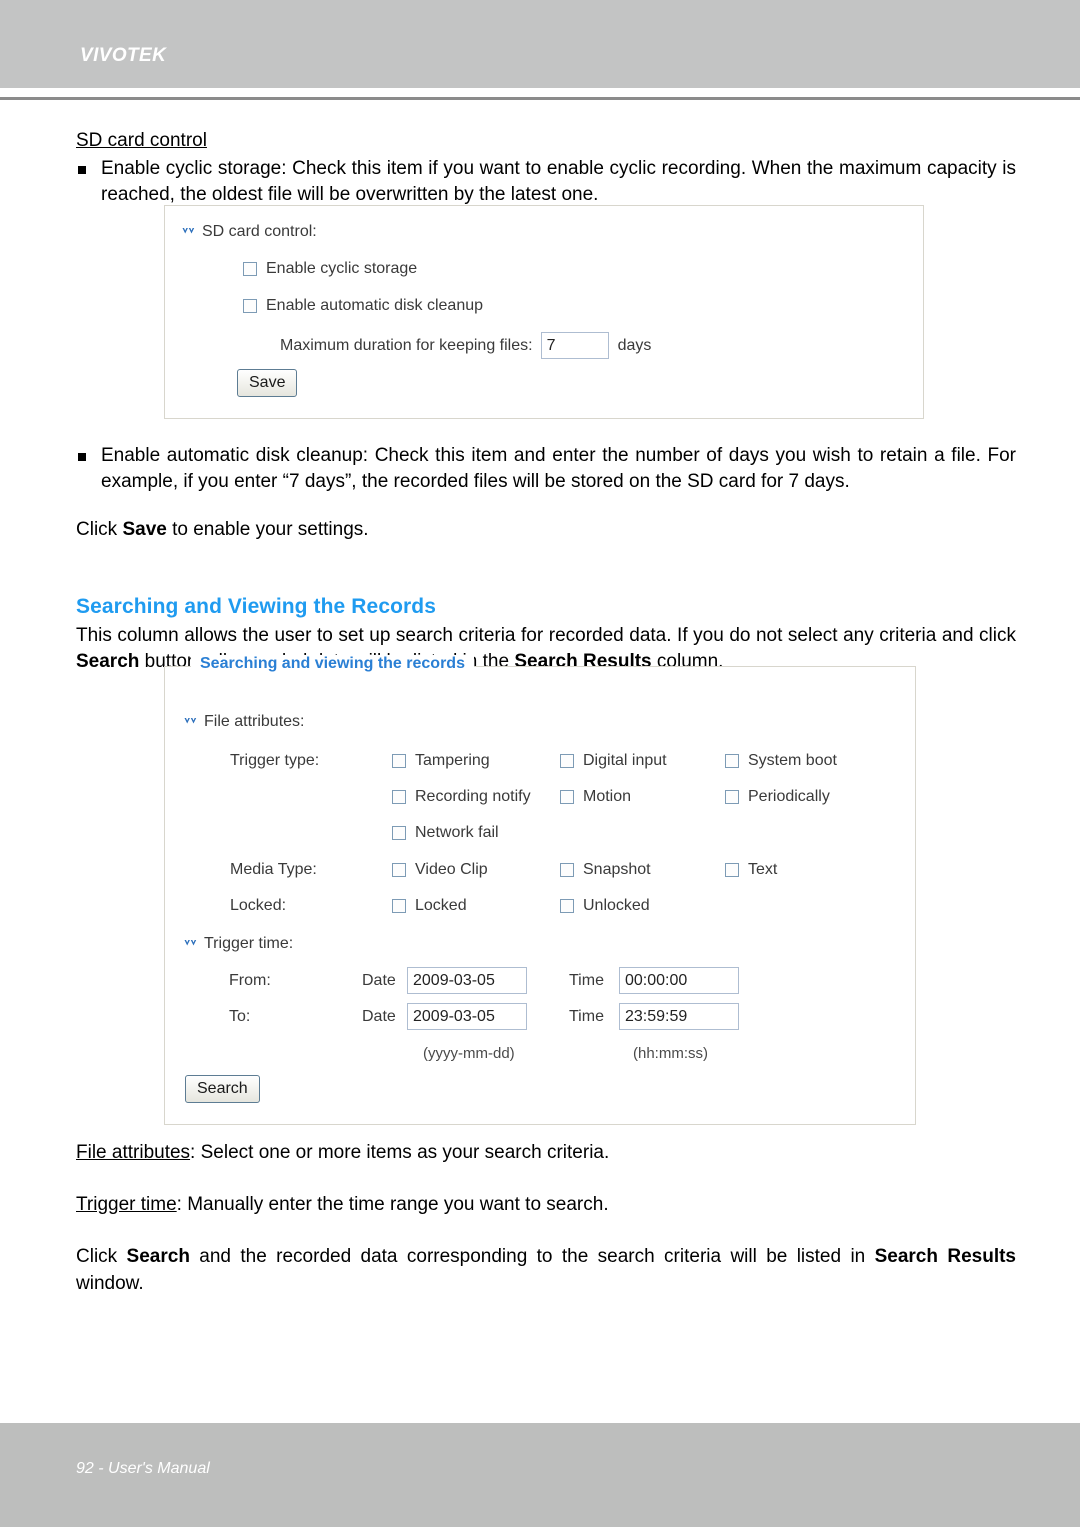 This screenshot has width=1080, height=1527. What do you see at coordinates (469, 1053) in the screenshot?
I see `date-format-hint: (yyyy-mm-dd)` at bounding box center [469, 1053].